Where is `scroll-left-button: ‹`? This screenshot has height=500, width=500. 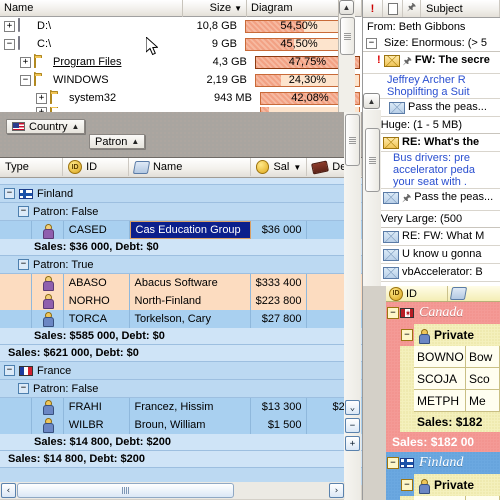
scroll-left-button: ‹ is located at coordinates (8, 490).